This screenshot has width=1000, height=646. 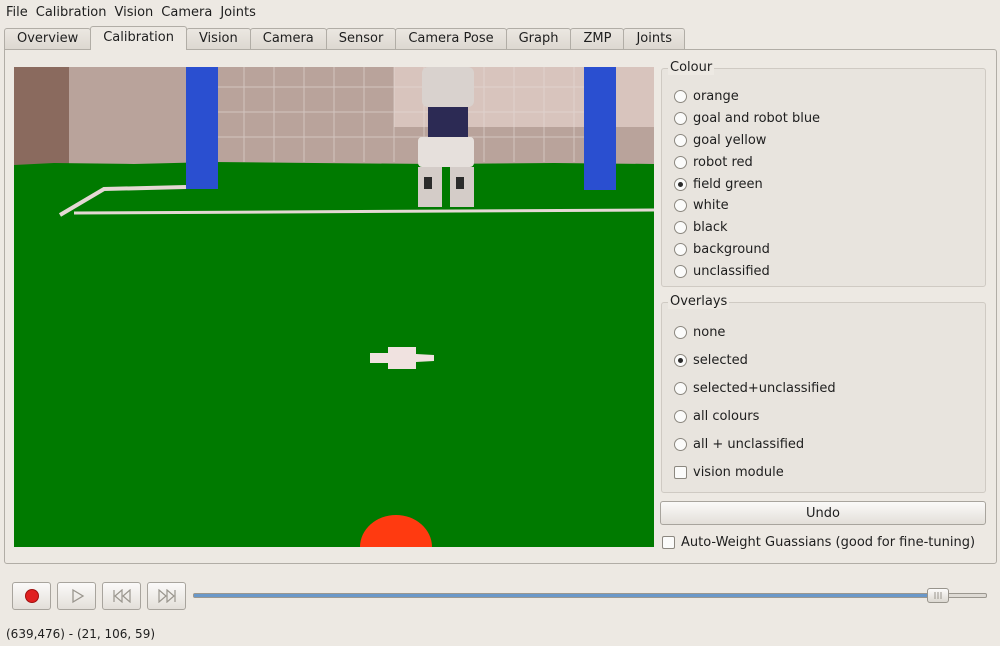 I want to click on menu-vision: Vision, so click(x=134, y=12).